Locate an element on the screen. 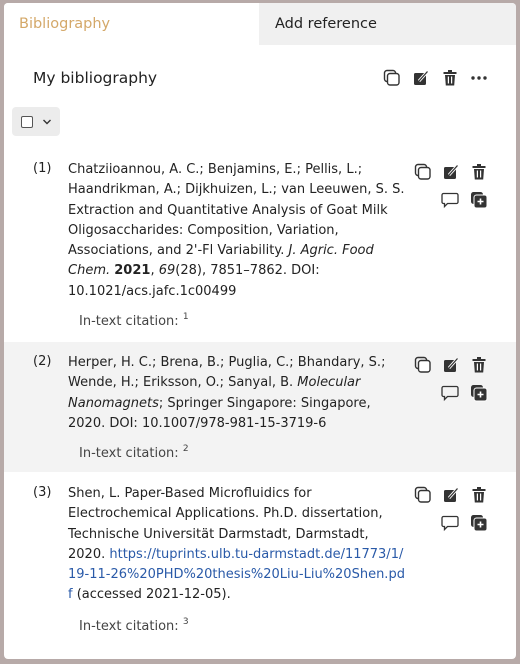 The width and height of the screenshot is (520, 664). bibliography-header: My bibliography is located at coordinates (260, 78).